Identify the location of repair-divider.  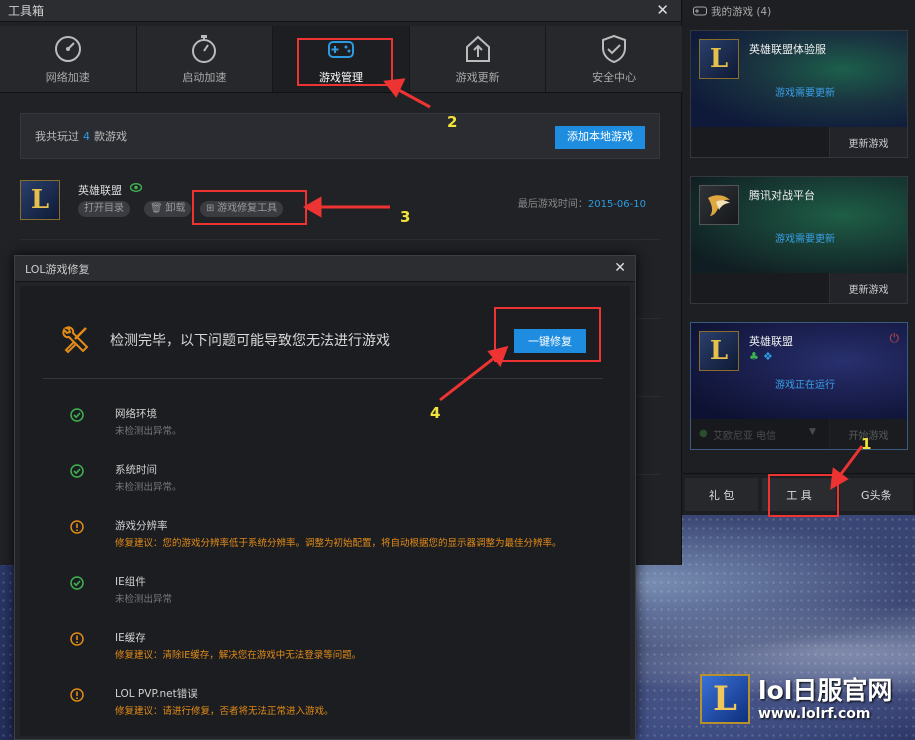
(323, 378).